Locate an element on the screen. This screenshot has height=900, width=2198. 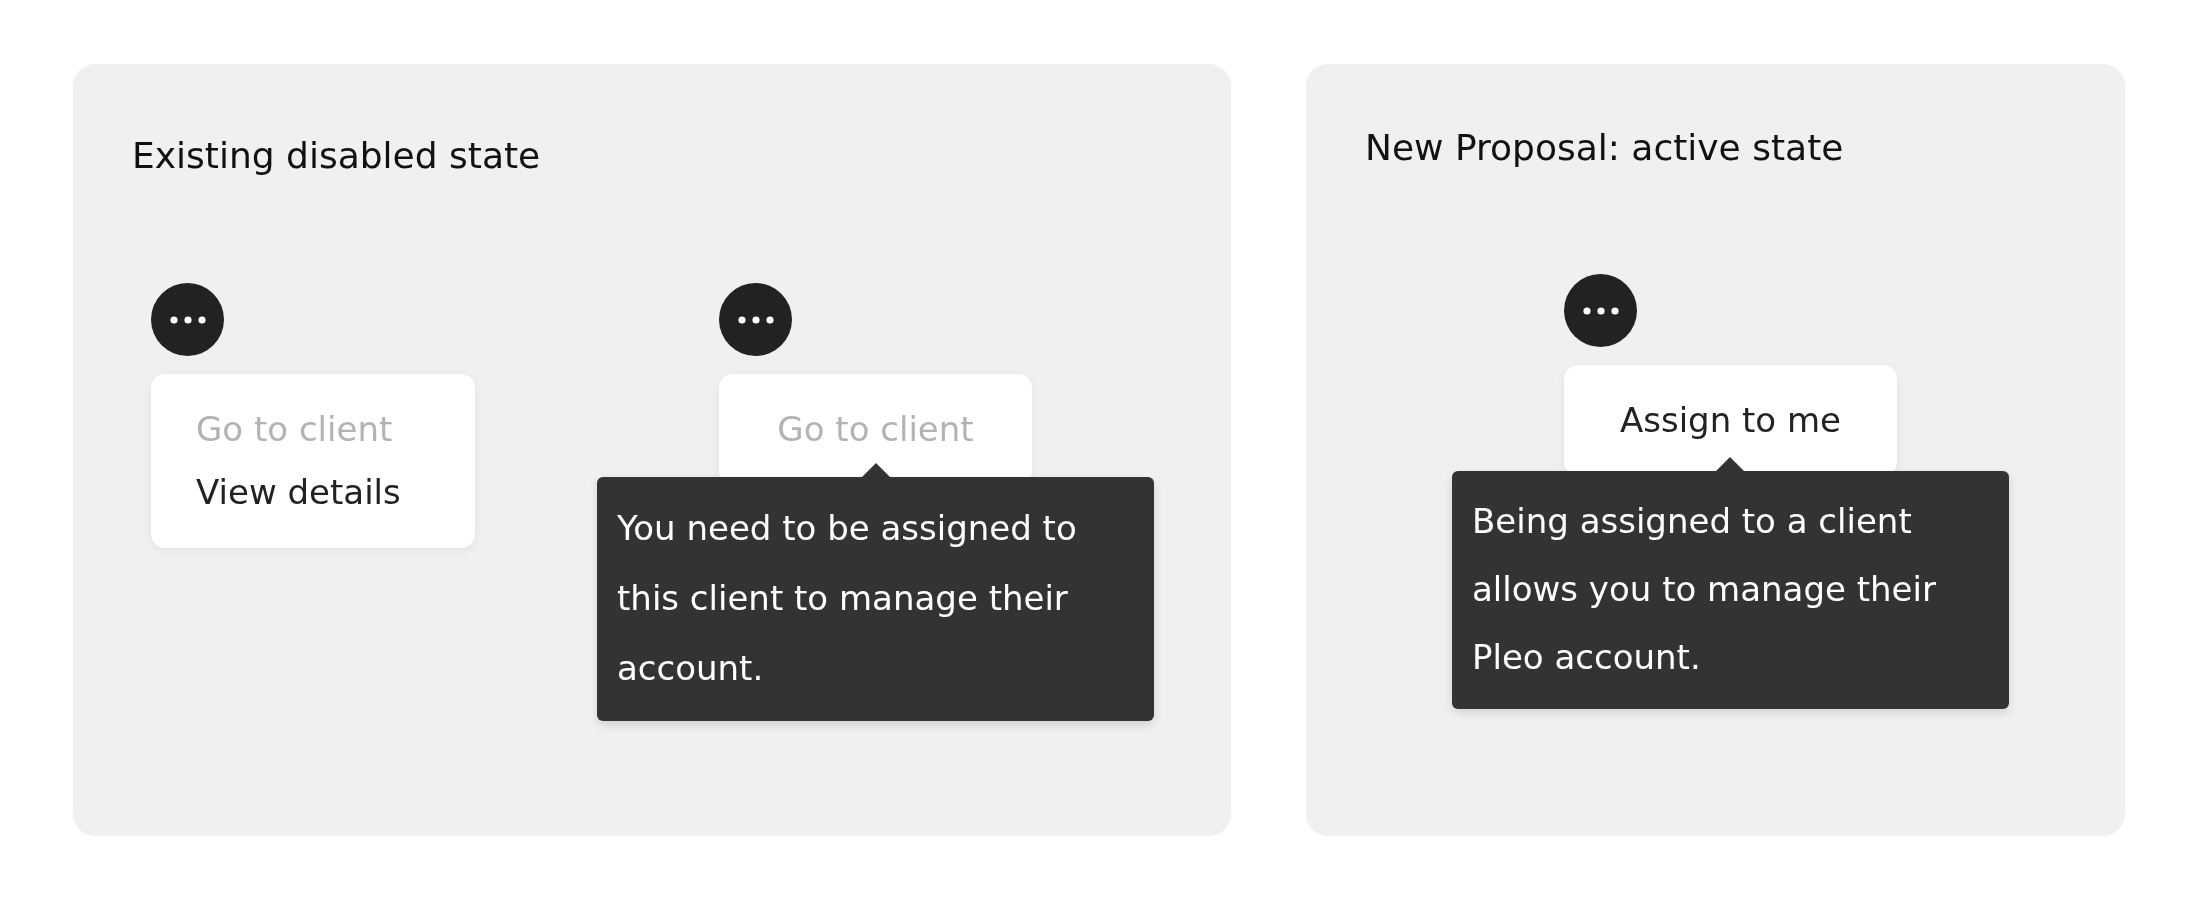
menu-item: View details is located at coordinates (313, 492).